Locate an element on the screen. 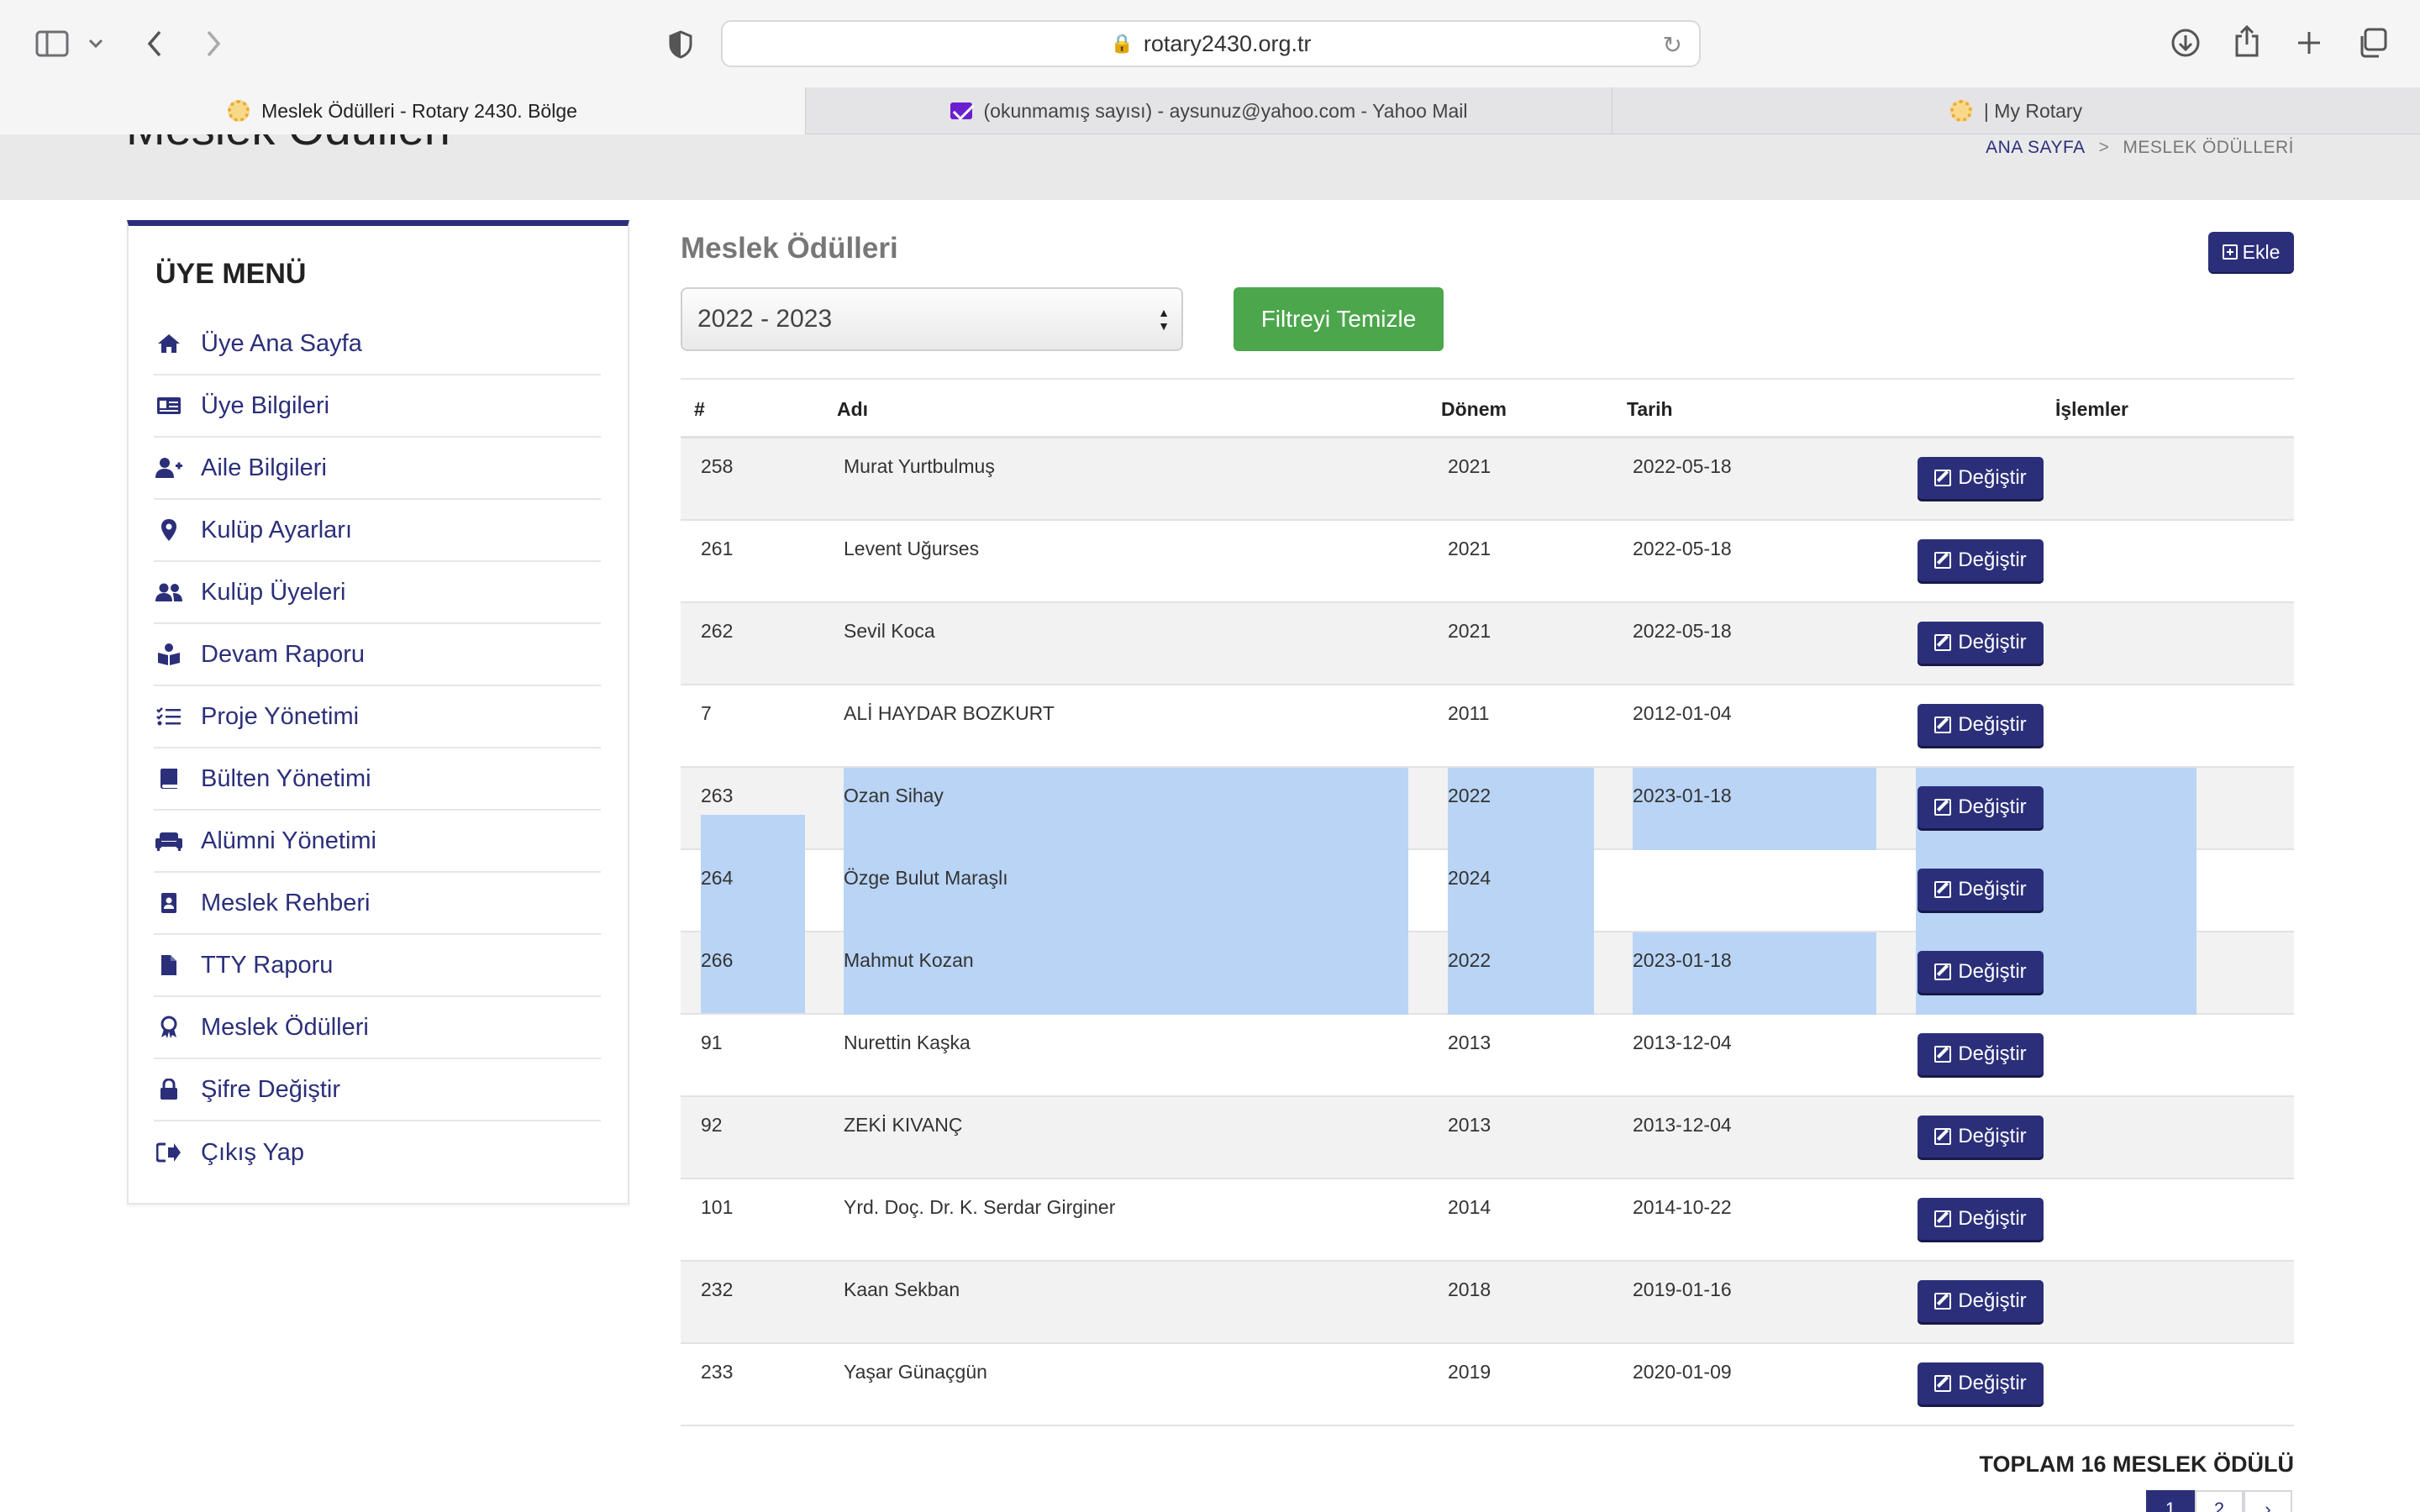  table-row: 263 Ozan Sihay 2022 2023-01-18 Değiştir is located at coordinates (1487, 809).